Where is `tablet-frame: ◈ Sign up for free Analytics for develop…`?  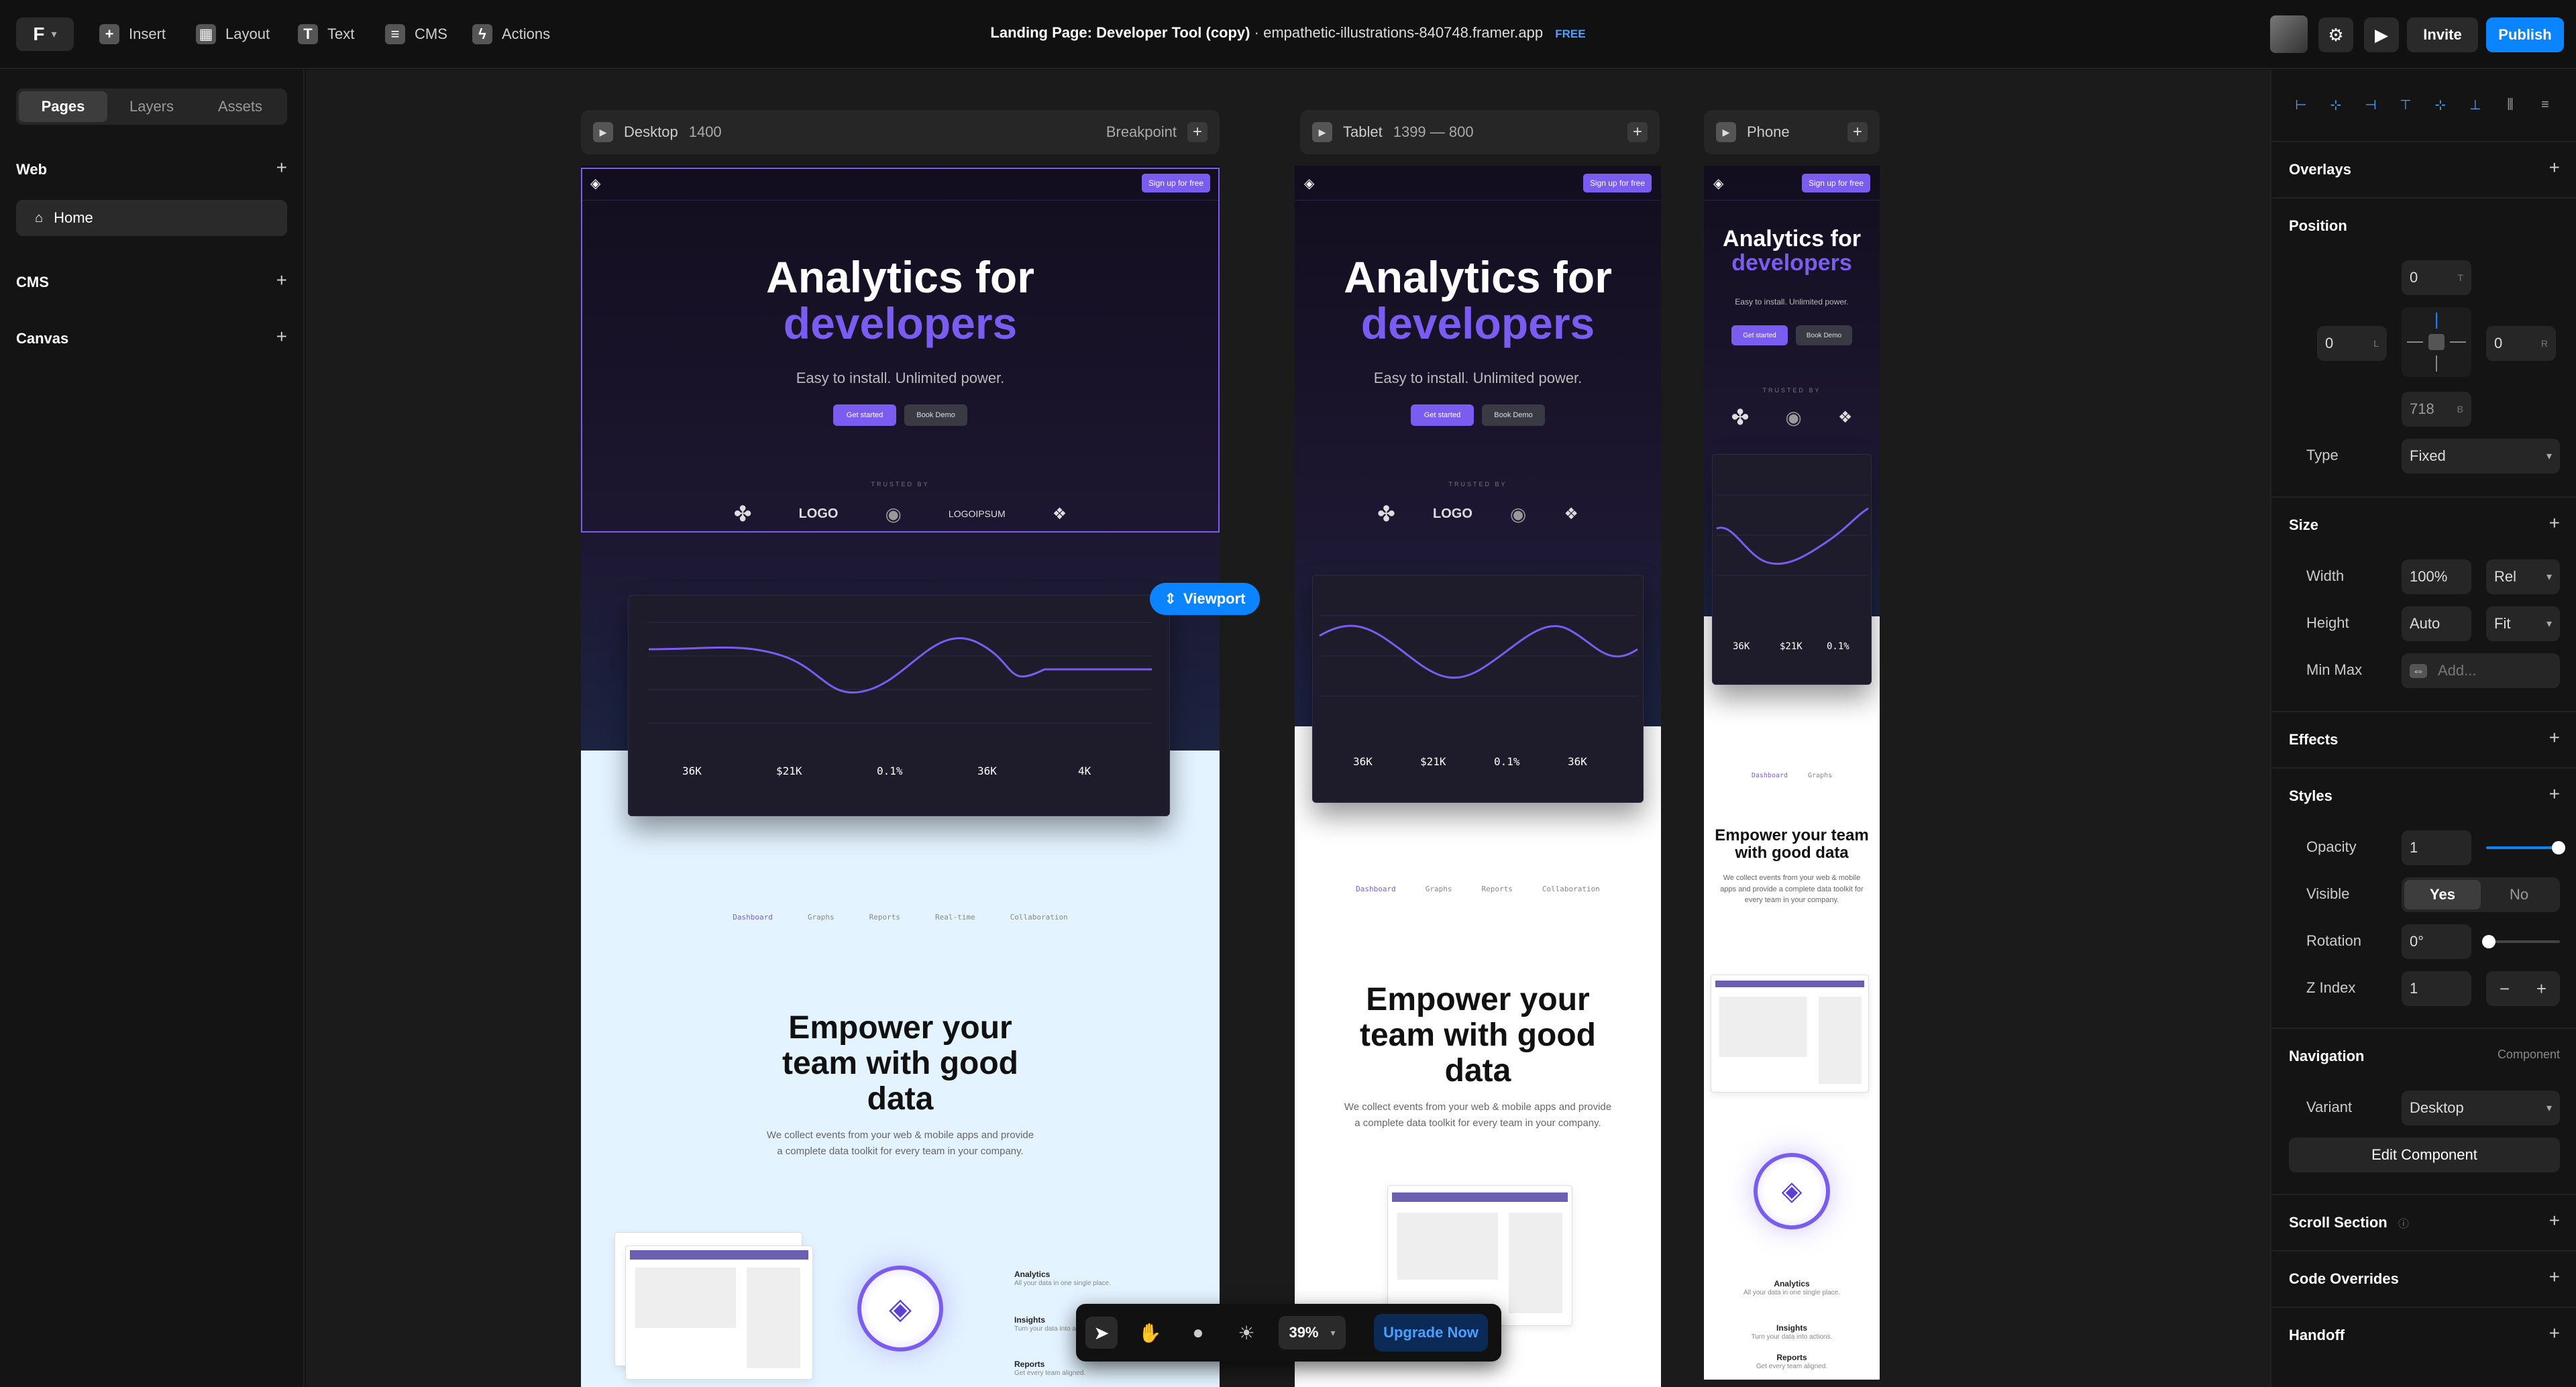
tablet-frame: ◈ Sign up for free Analytics for develop… is located at coordinates (1478, 776).